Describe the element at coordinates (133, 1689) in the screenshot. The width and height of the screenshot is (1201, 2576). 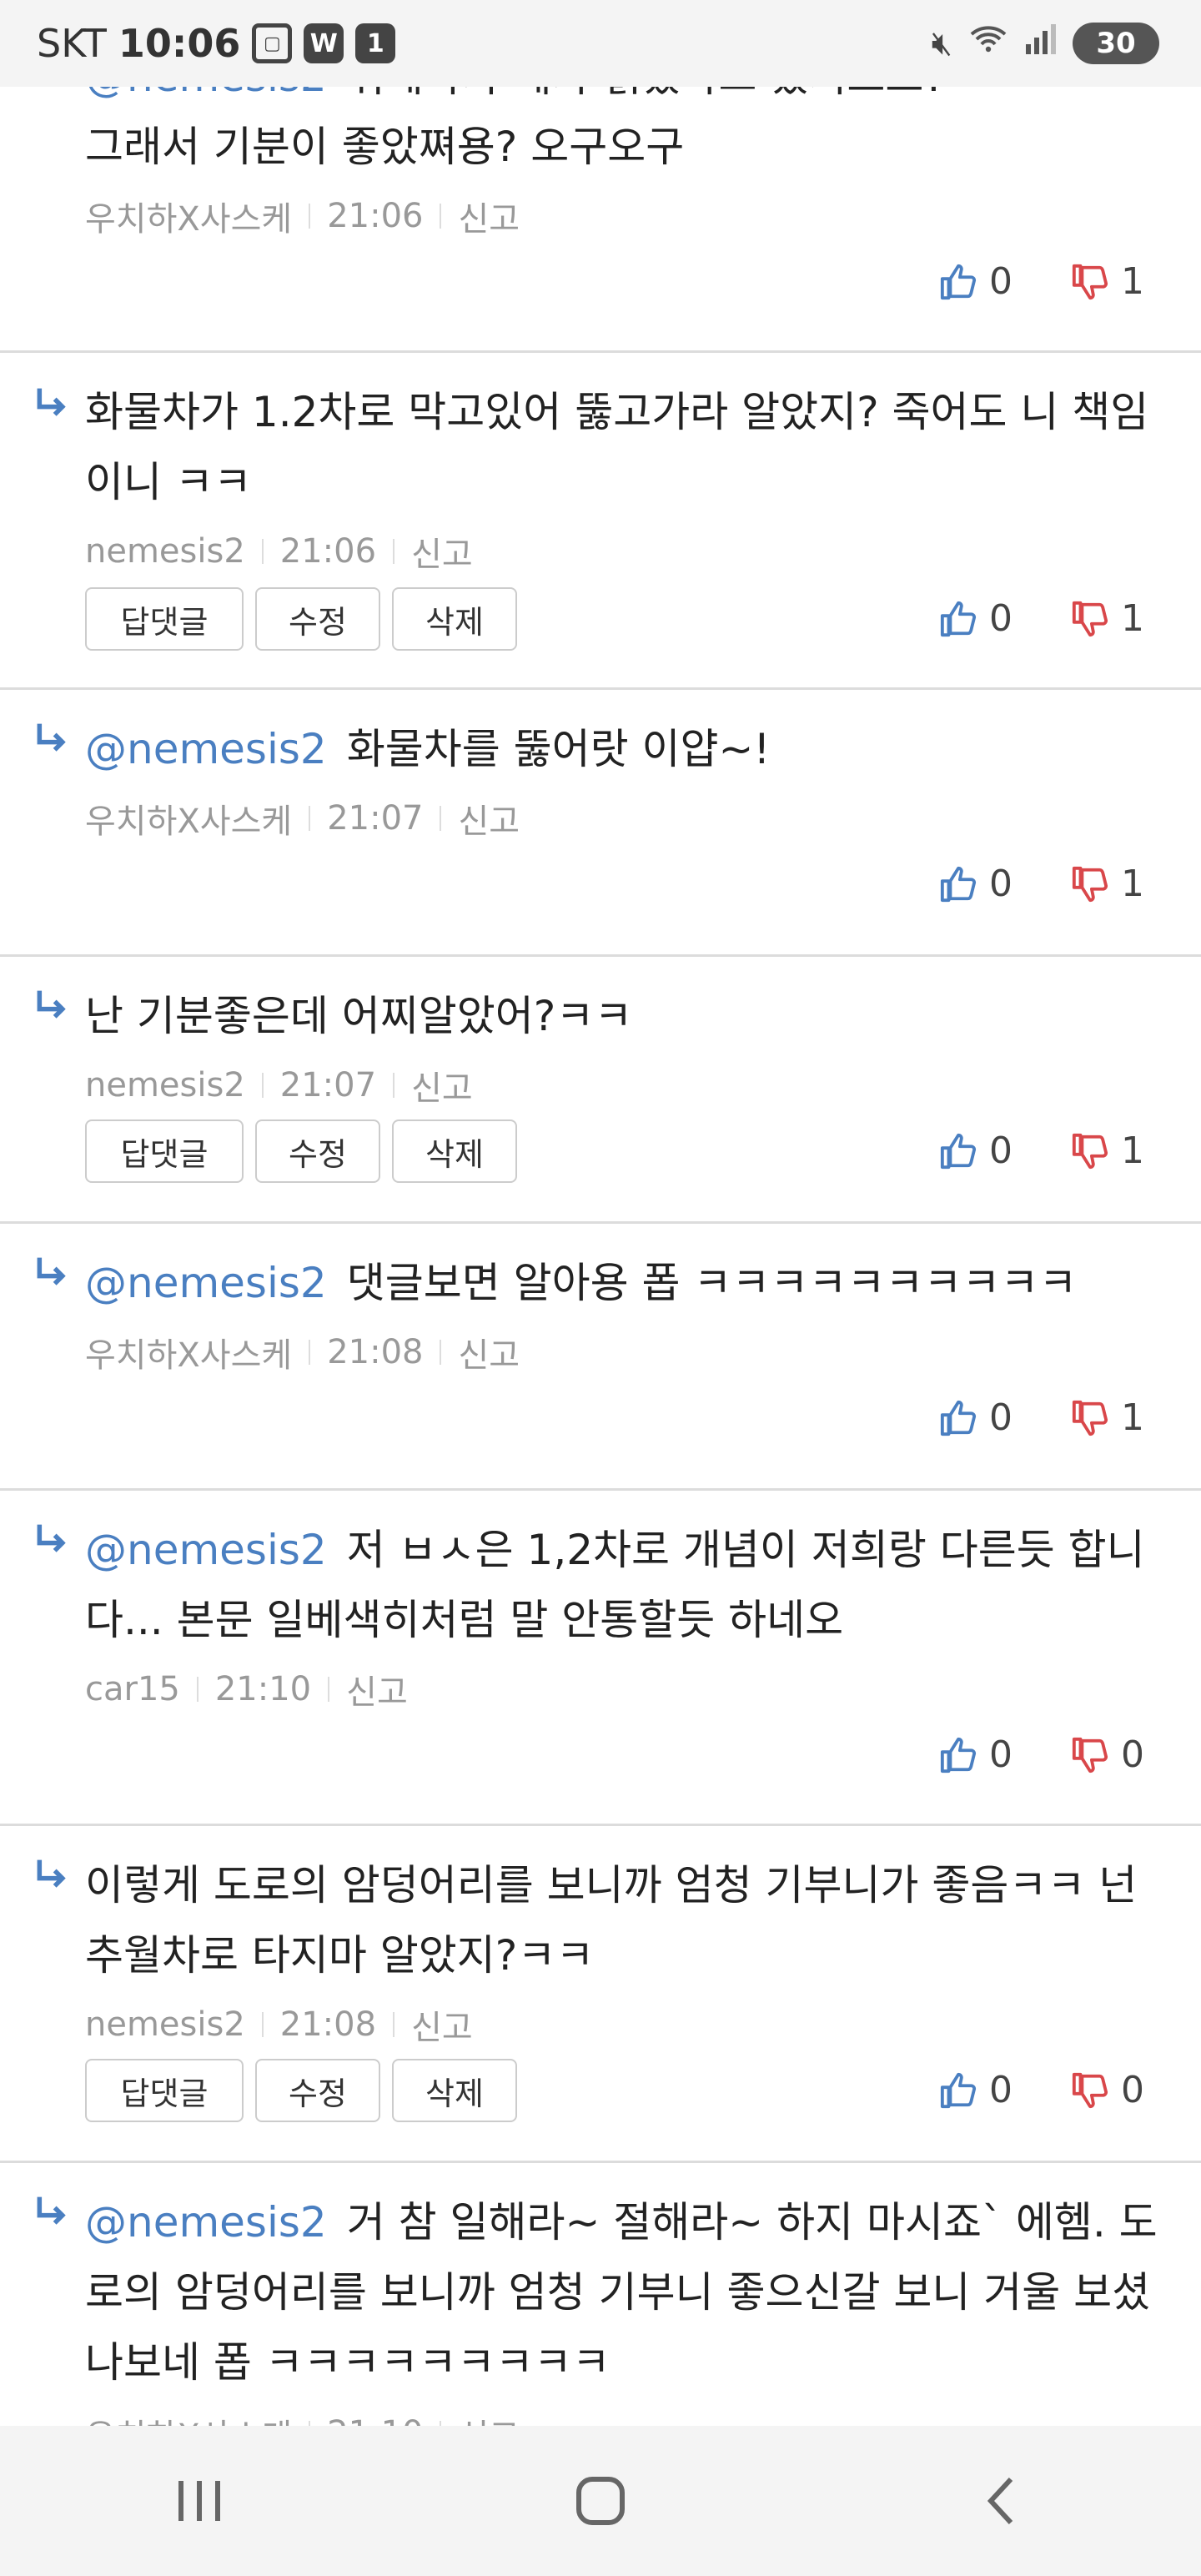
I see `comment-author: car15` at that location.